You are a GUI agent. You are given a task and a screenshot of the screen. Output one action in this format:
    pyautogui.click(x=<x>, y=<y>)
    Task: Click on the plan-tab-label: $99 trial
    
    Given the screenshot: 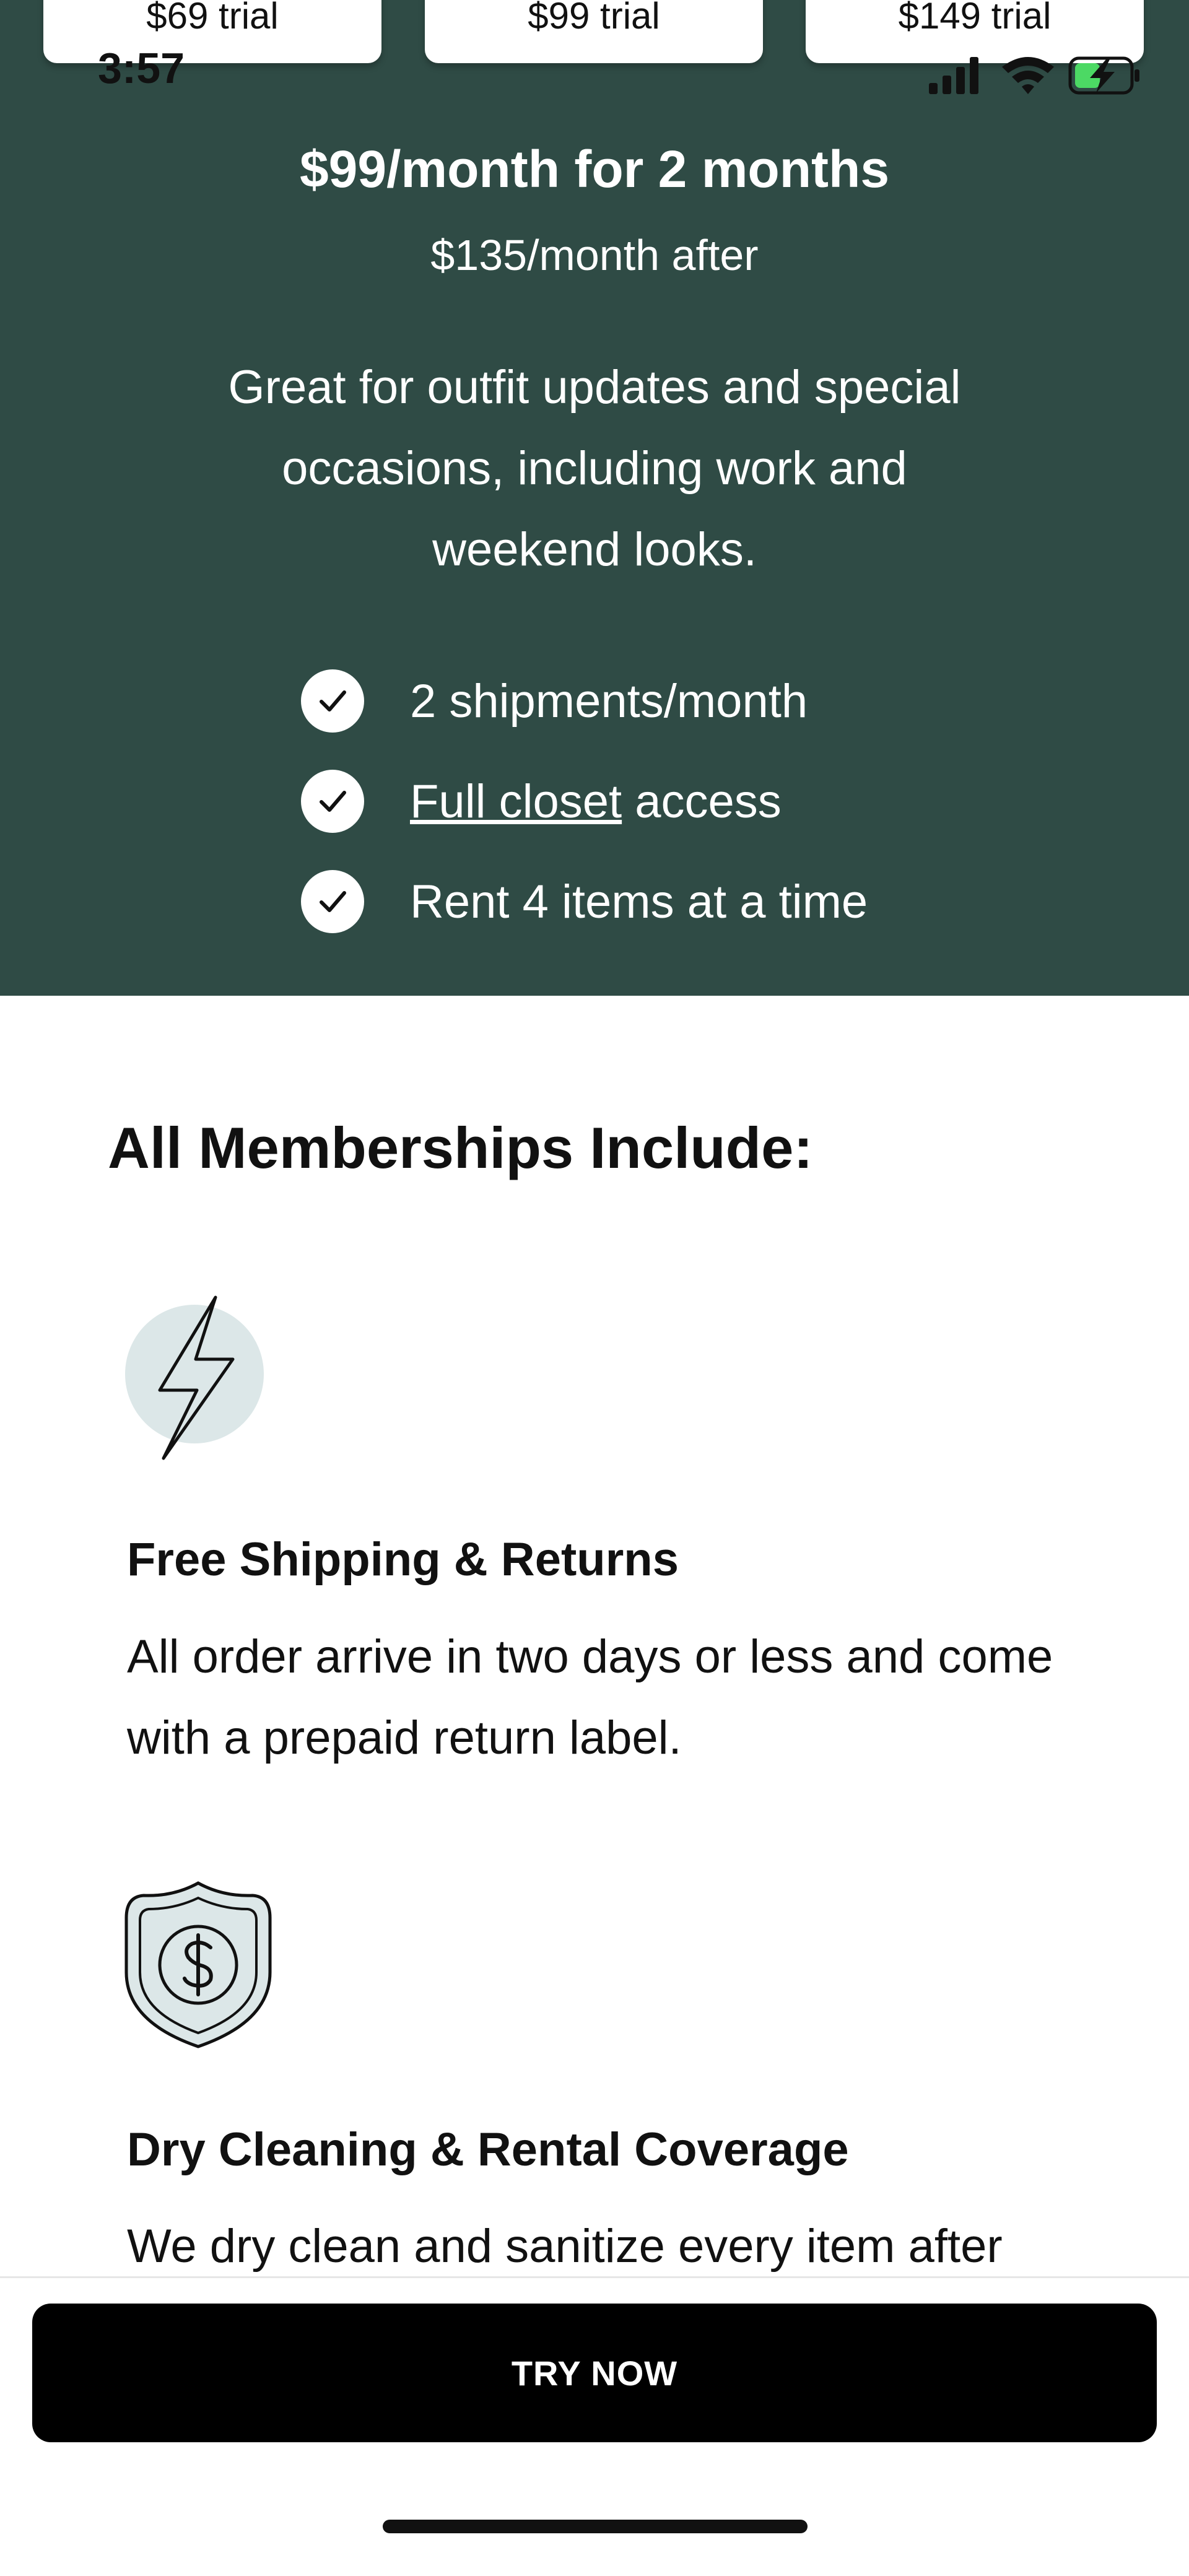 What is the action you would take?
    pyautogui.click(x=594, y=18)
    